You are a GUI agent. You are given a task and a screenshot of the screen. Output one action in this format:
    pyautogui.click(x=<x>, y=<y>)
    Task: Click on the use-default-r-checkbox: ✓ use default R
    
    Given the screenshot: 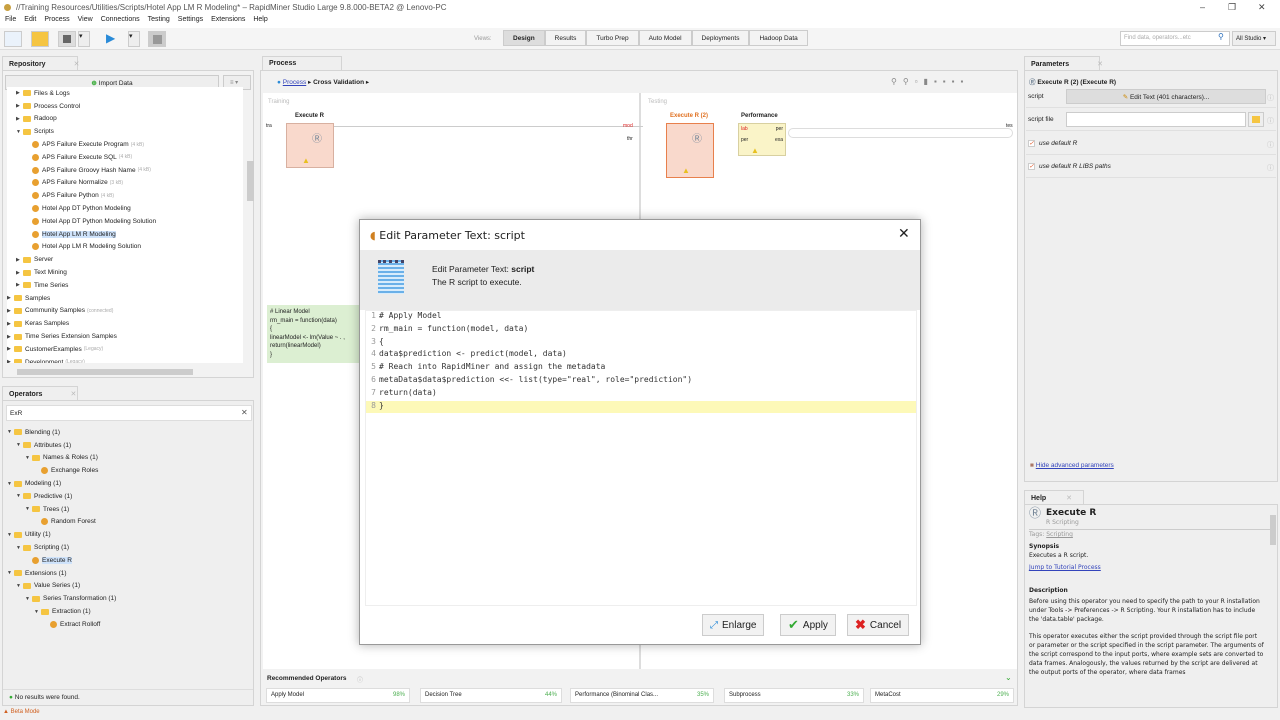 What is the action you would take?
    pyautogui.click(x=1052, y=143)
    